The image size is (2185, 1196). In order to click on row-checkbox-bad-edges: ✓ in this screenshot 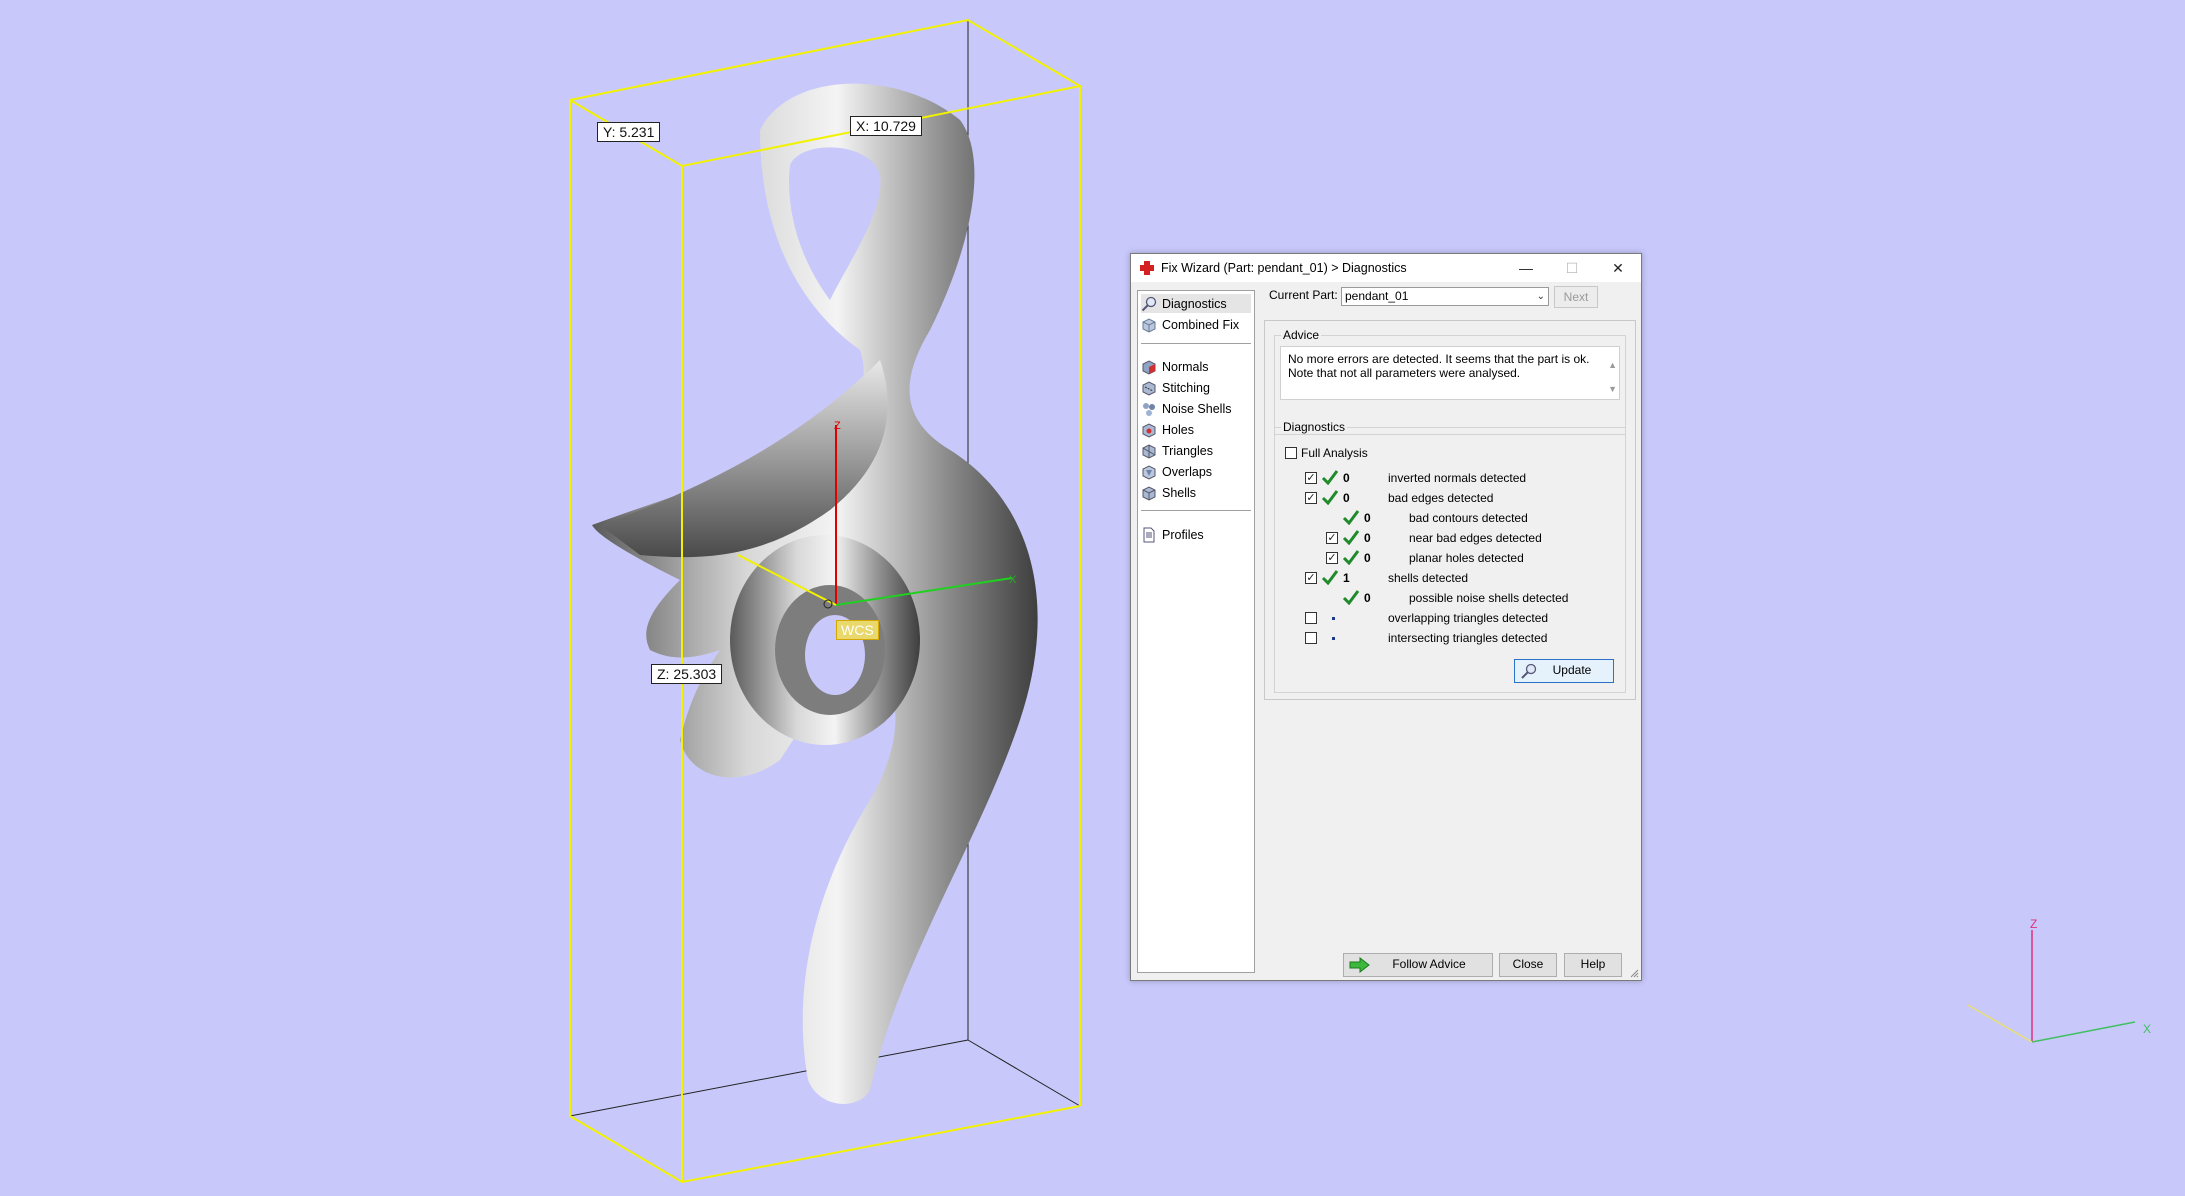, I will do `click(1311, 498)`.